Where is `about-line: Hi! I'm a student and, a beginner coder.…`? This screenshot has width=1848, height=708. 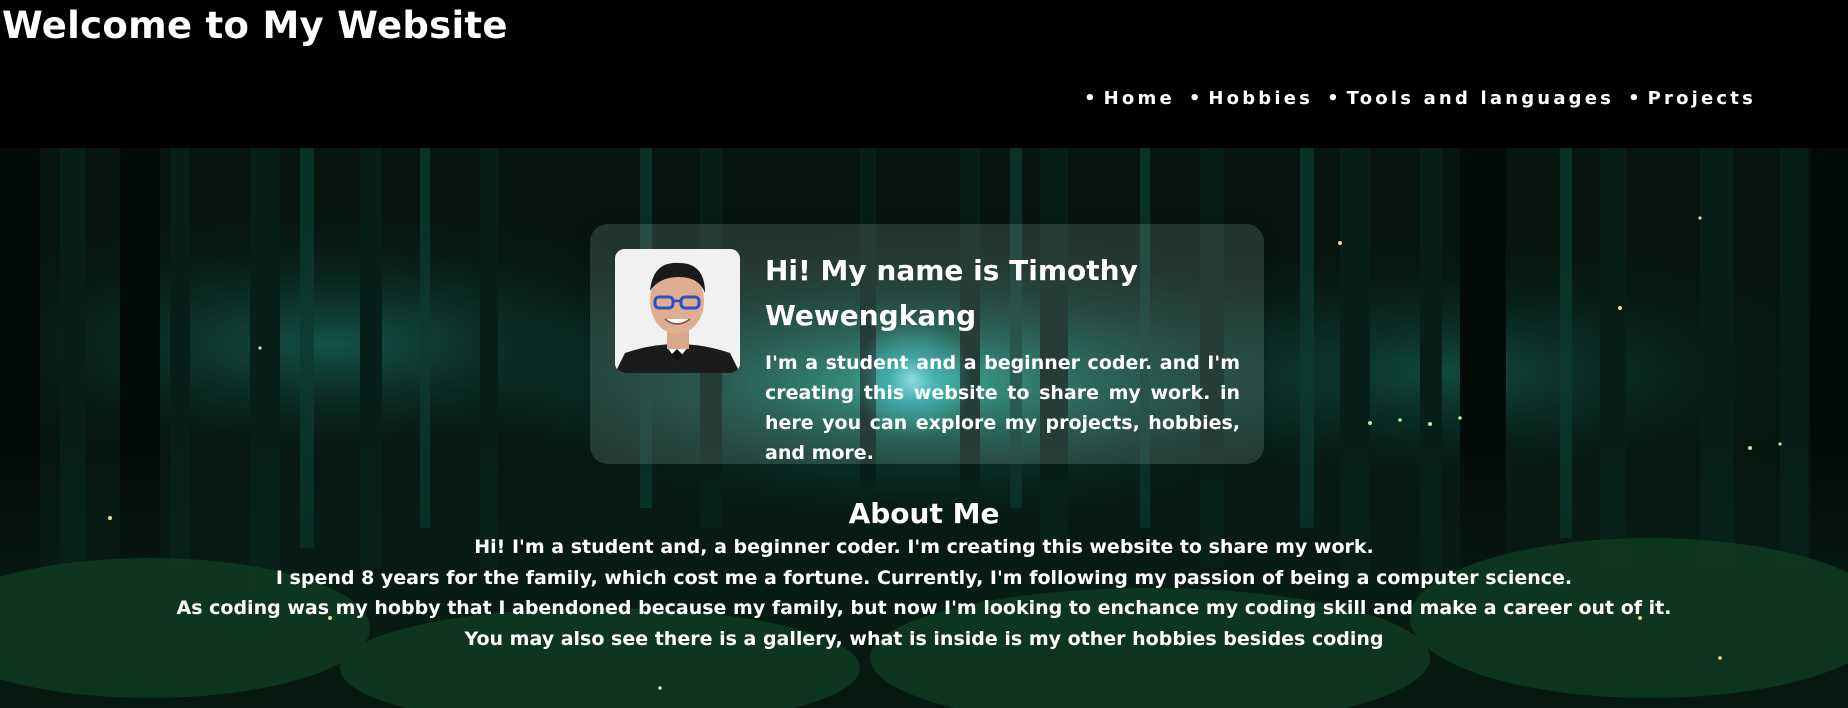
about-line: Hi! I'm a student and, a beginner coder.… is located at coordinates (924, 547).